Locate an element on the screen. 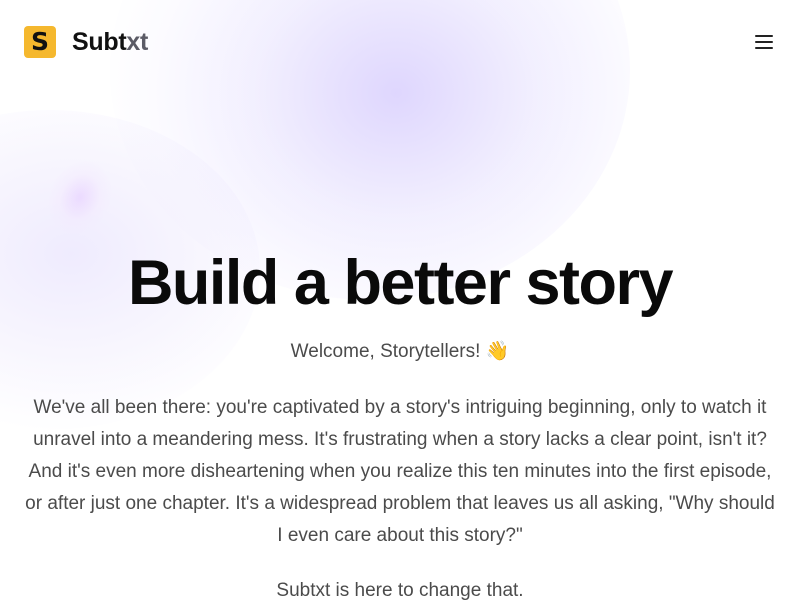 Image resolution: width=800 pixels, height=600 pixels. welcome-text: Welcome, Storytellers! 👋 is located at coordinates (400, 351).